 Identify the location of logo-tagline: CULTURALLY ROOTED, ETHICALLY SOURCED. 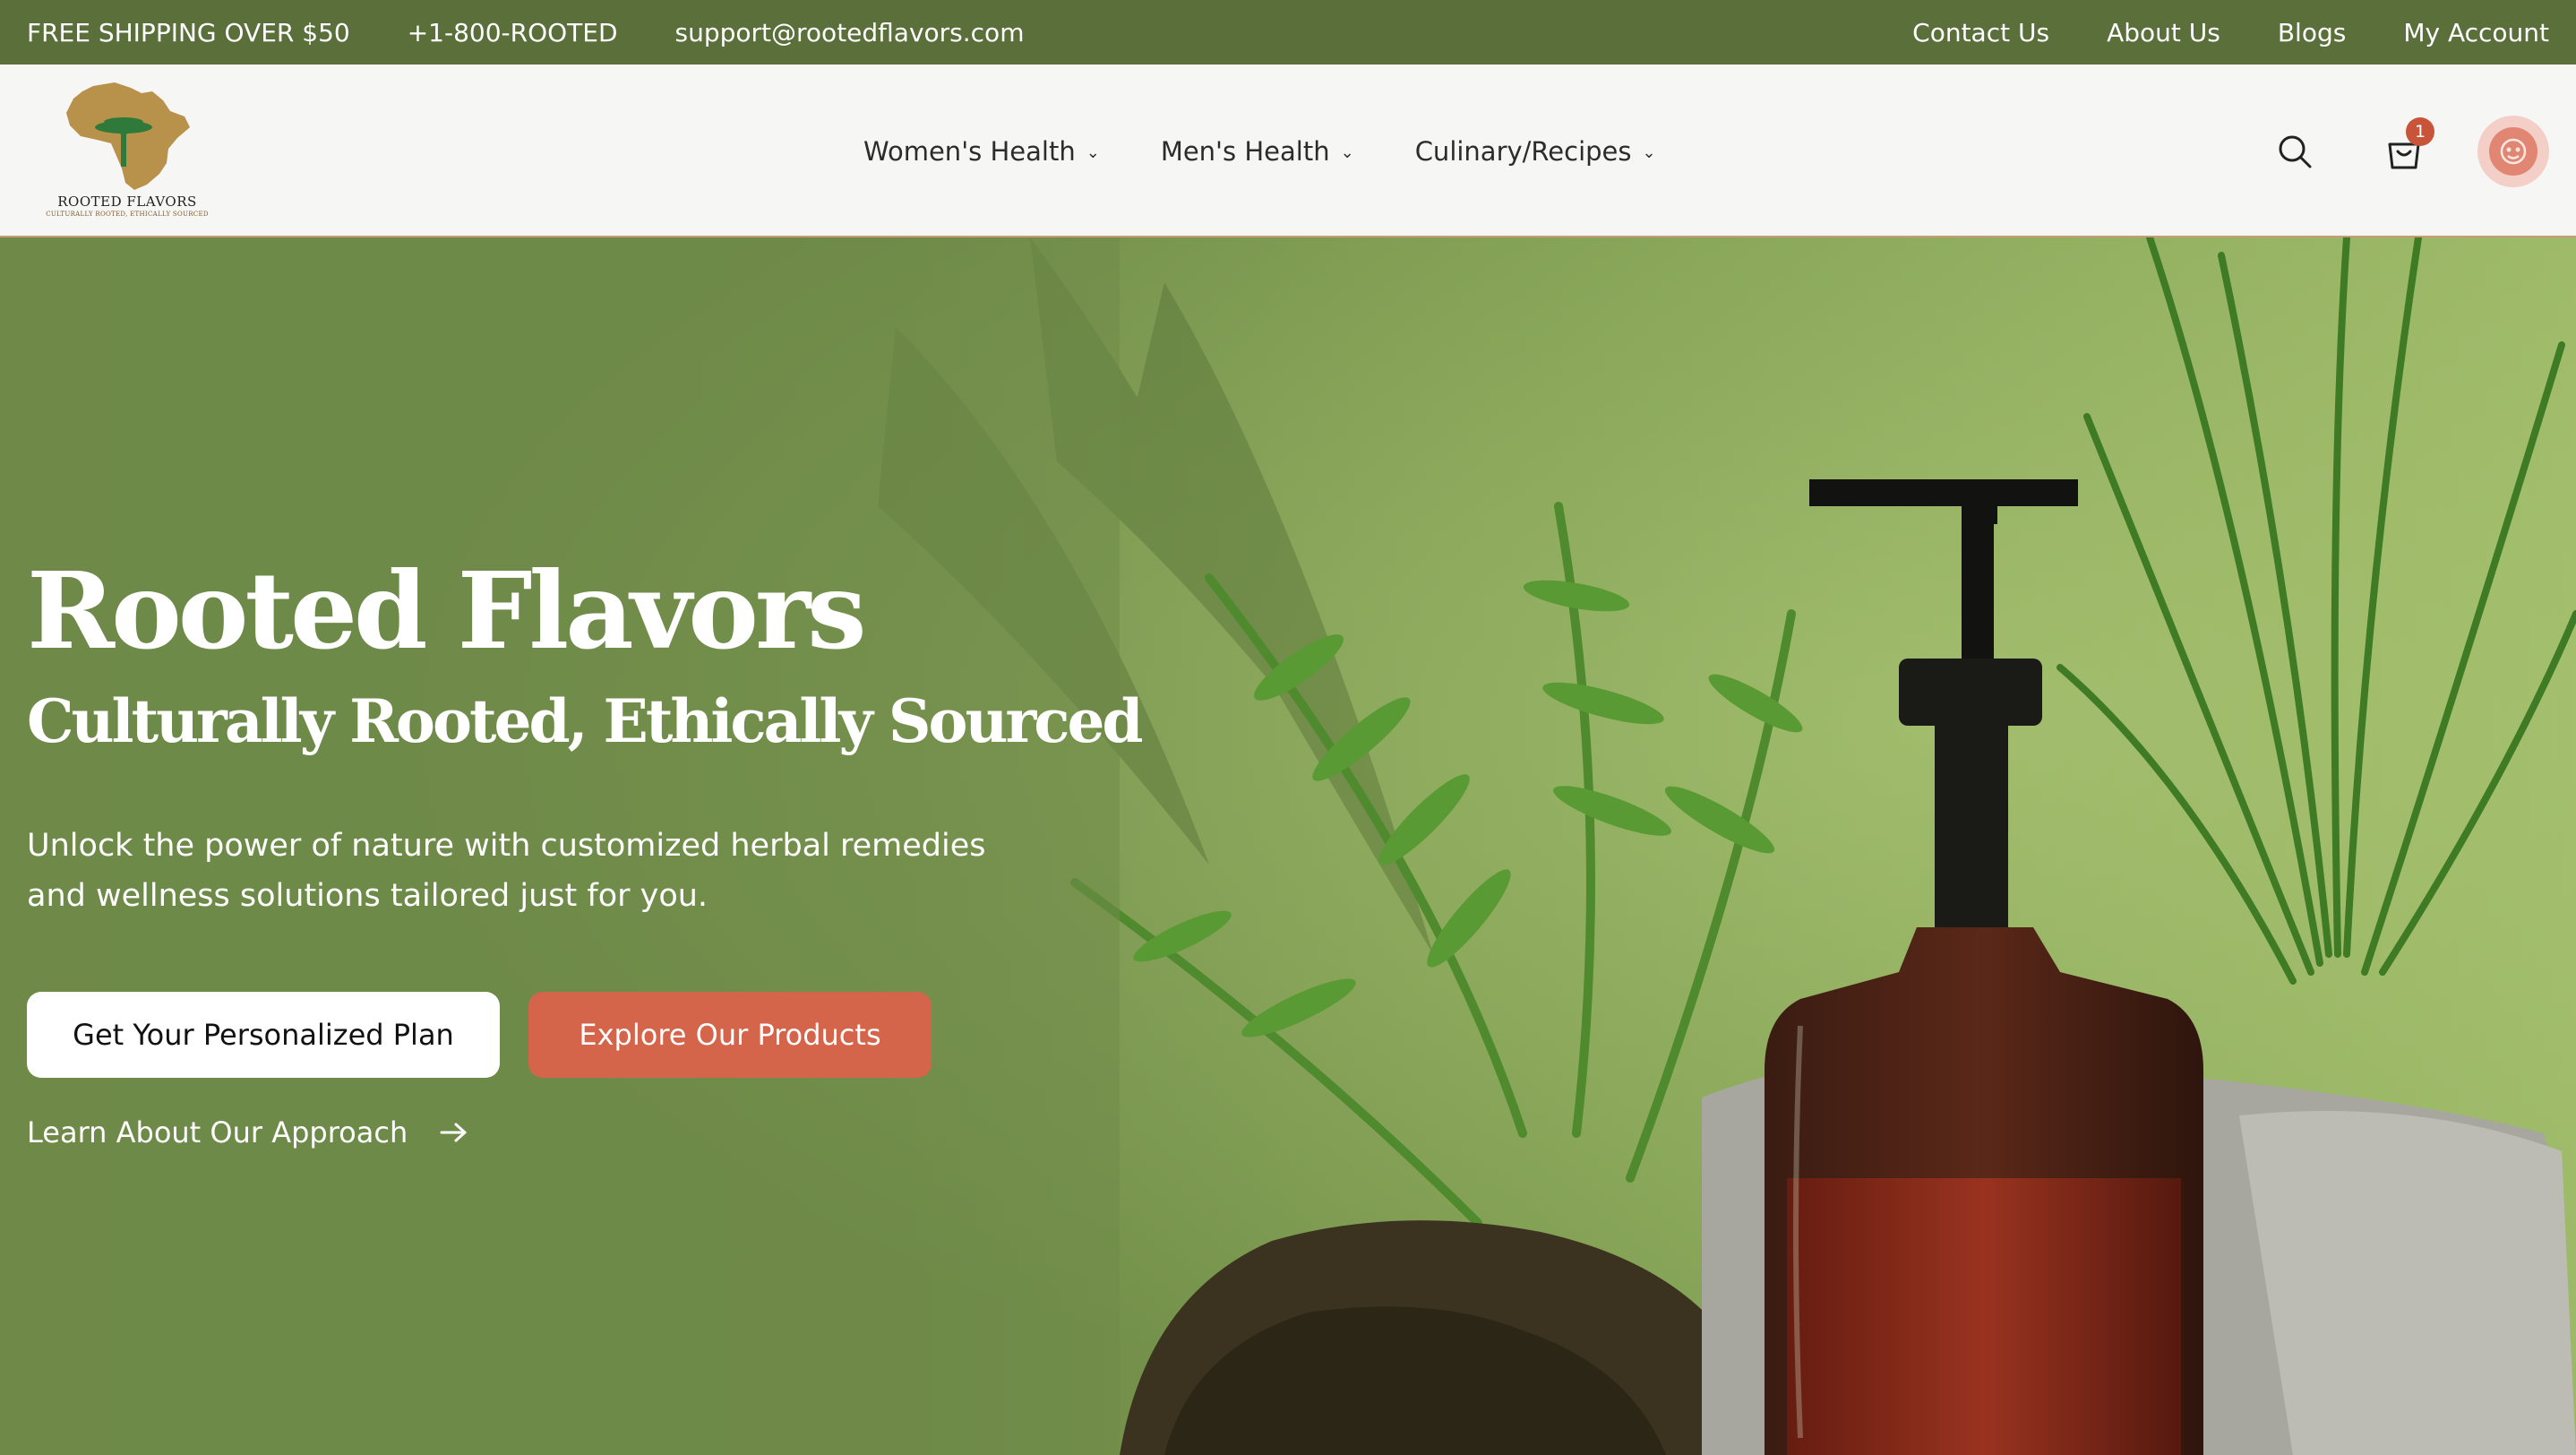
(127, 215).